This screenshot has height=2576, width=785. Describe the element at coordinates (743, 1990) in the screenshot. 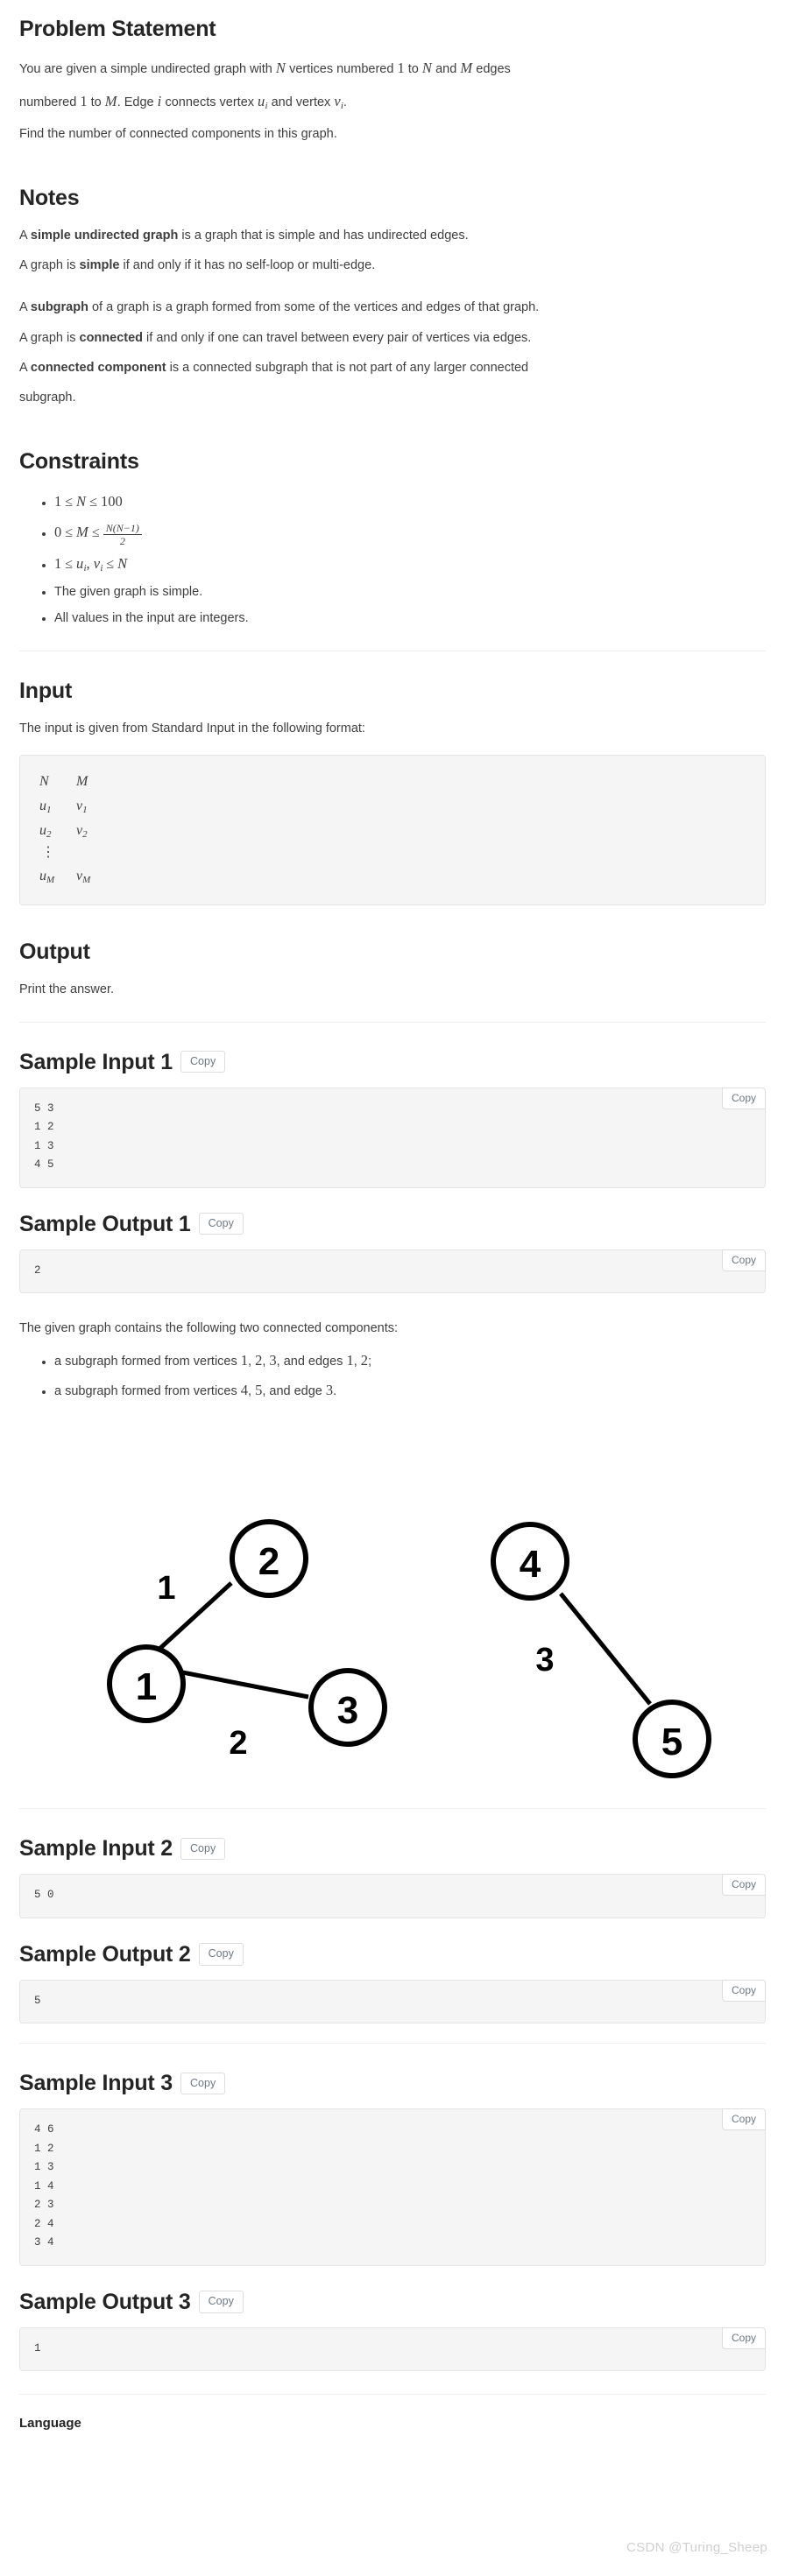

I see `copy-button-sample-output-2: Copy` at that location.